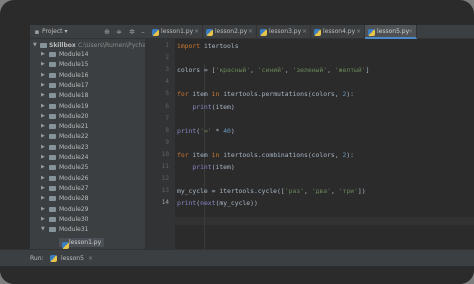 Image resolution: width=474 pixels, height=284 pixels. Describe the element at coordinates (74, 85) in the screenshot. I see `tree-item-label: Module17` at that location.